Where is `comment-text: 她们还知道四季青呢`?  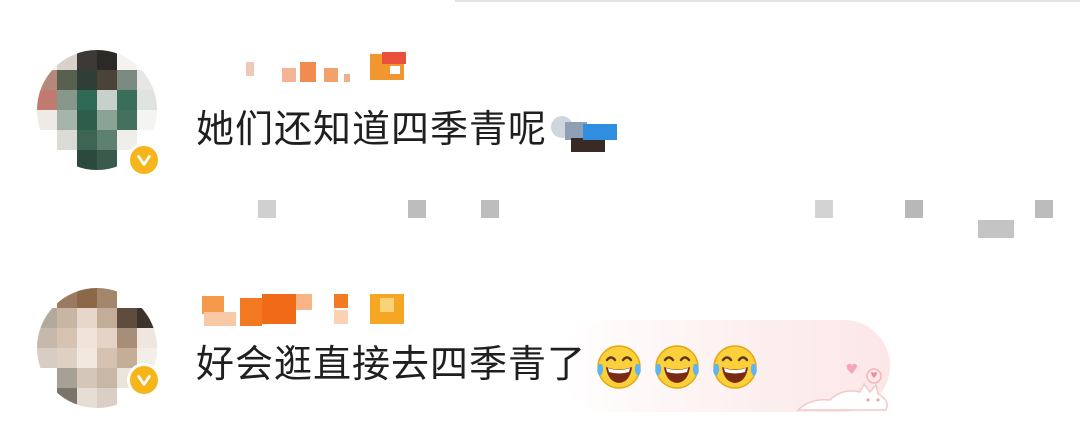
comment-text: 她们还知道四季青呢 is located at coordinates (407, 125).